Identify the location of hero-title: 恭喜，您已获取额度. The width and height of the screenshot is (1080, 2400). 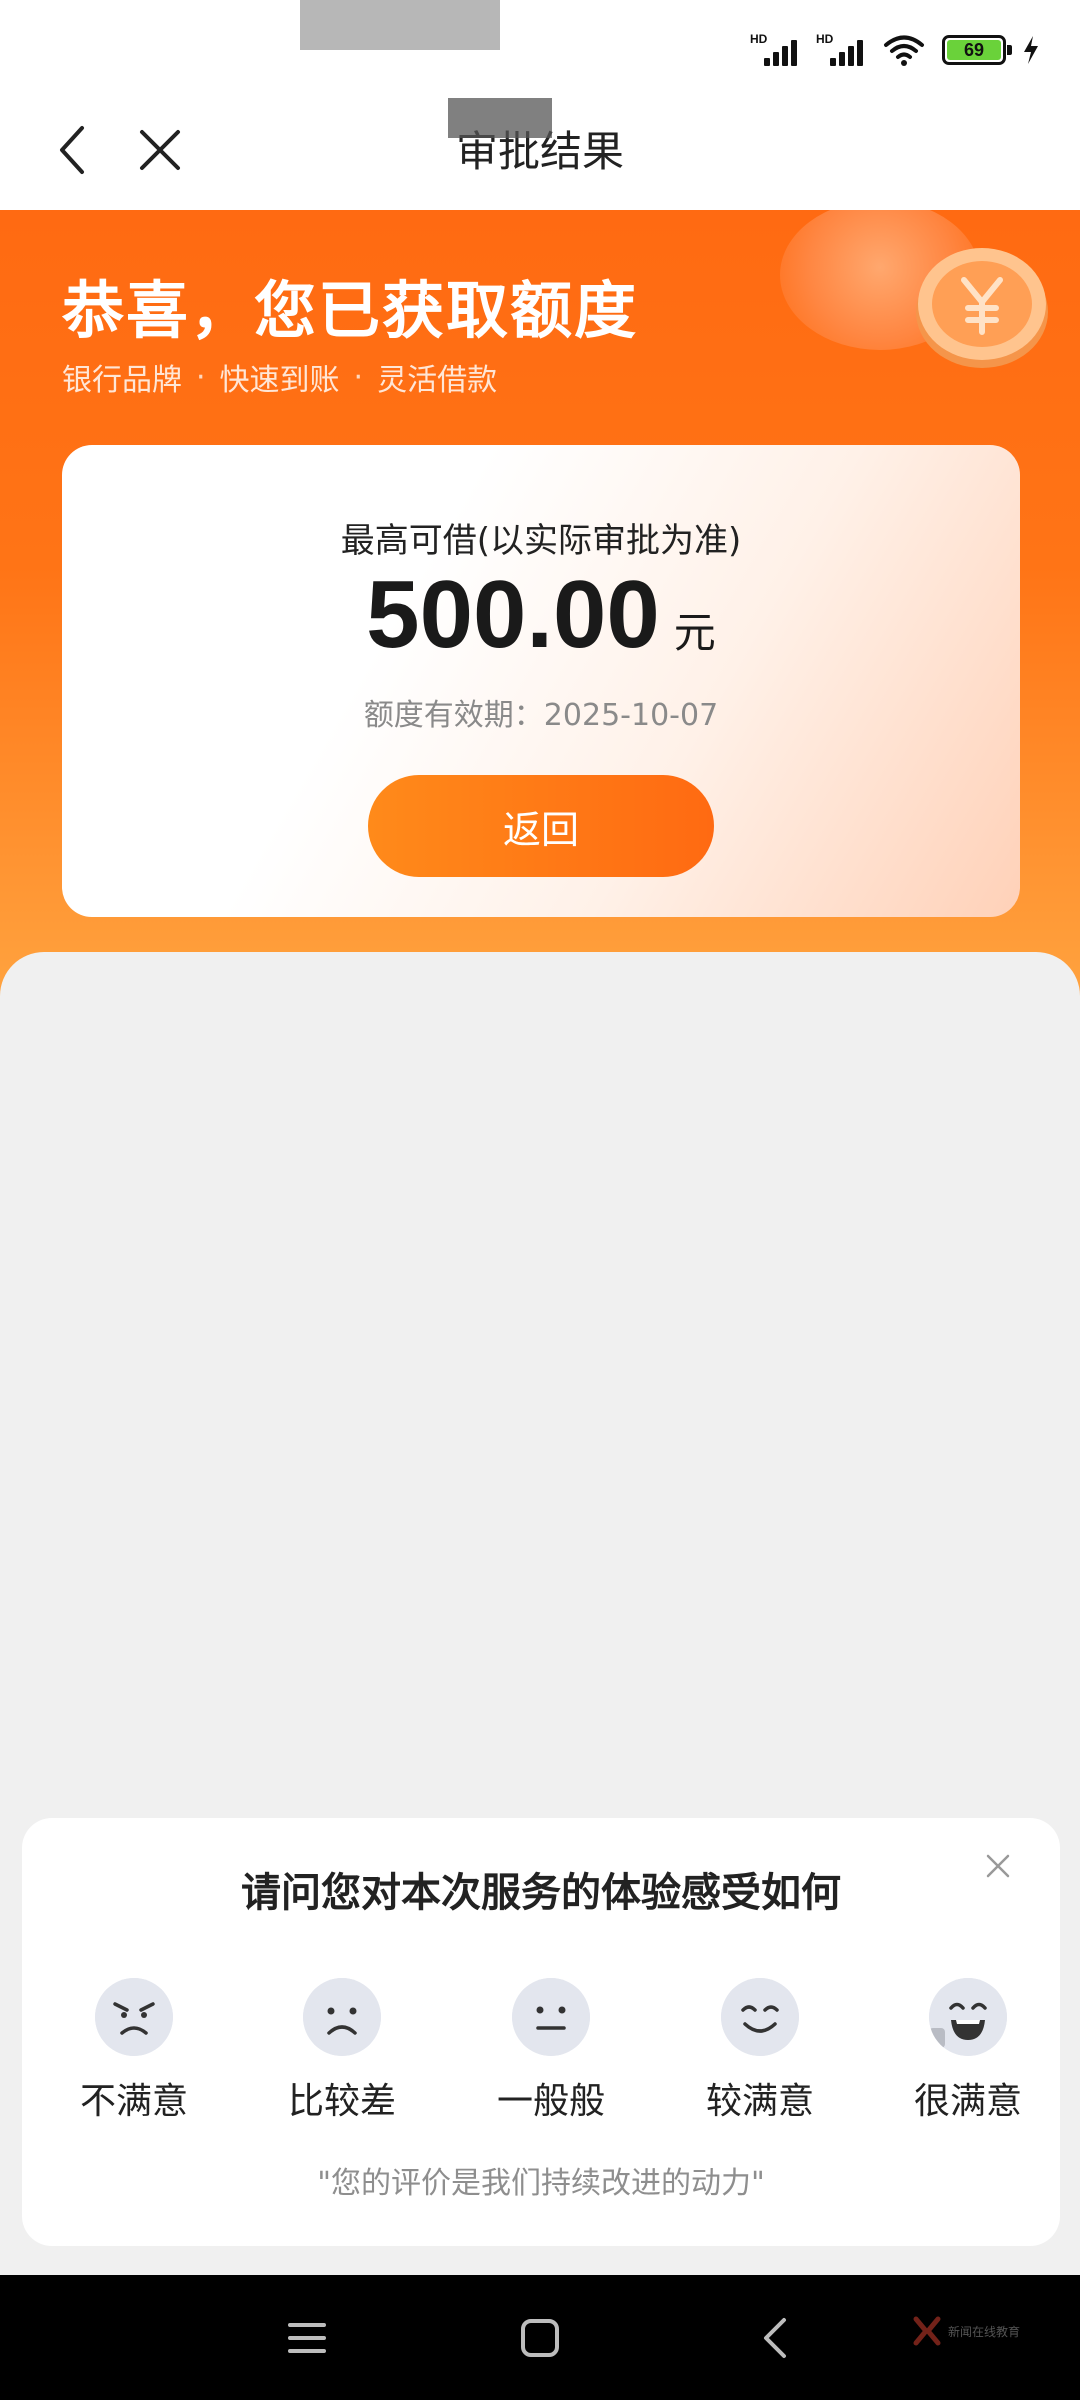
(350, 310).